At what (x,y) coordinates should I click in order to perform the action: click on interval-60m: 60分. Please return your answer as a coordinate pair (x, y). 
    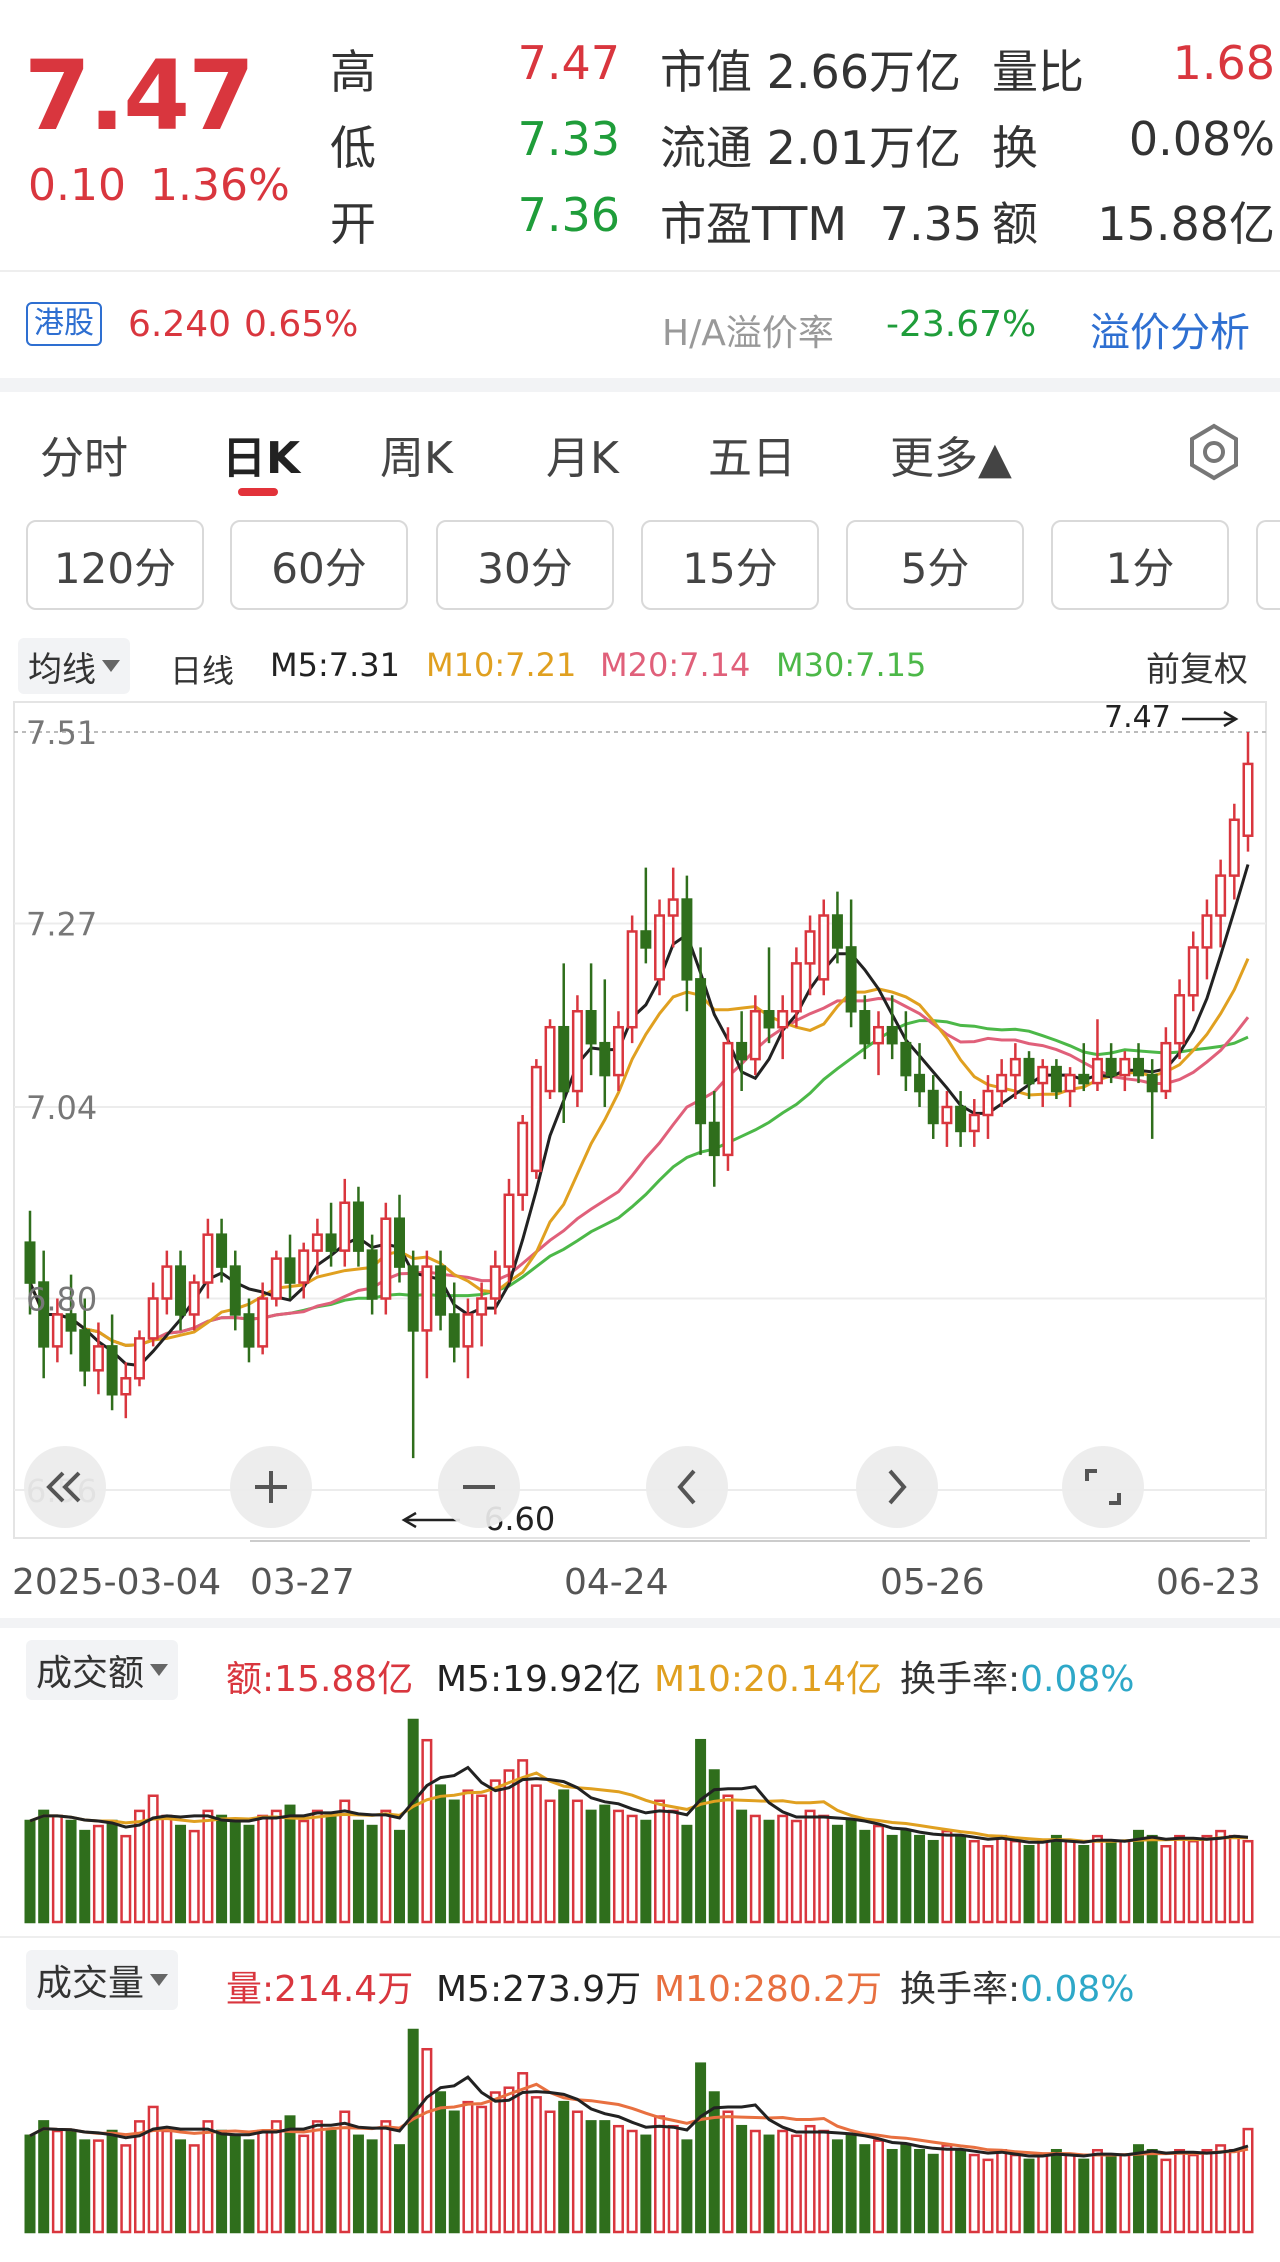
    Looking at the image, I should click on (319, 565).